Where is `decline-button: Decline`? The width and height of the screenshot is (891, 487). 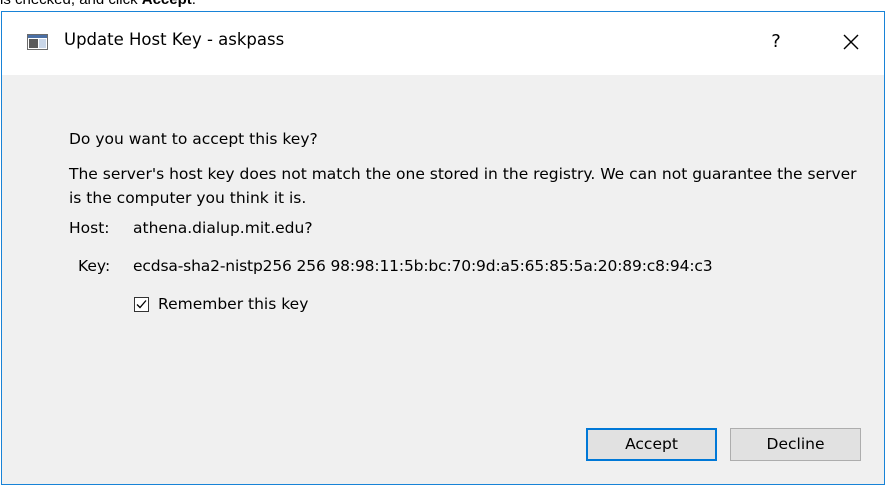
decline-button: Decline is located at coordinates (795, 444).